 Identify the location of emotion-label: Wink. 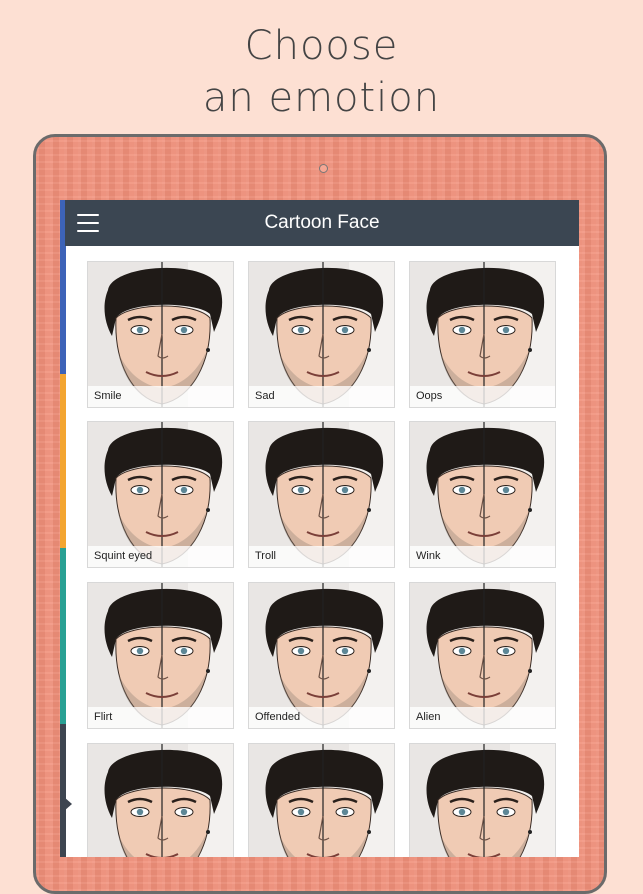
(482, 556).